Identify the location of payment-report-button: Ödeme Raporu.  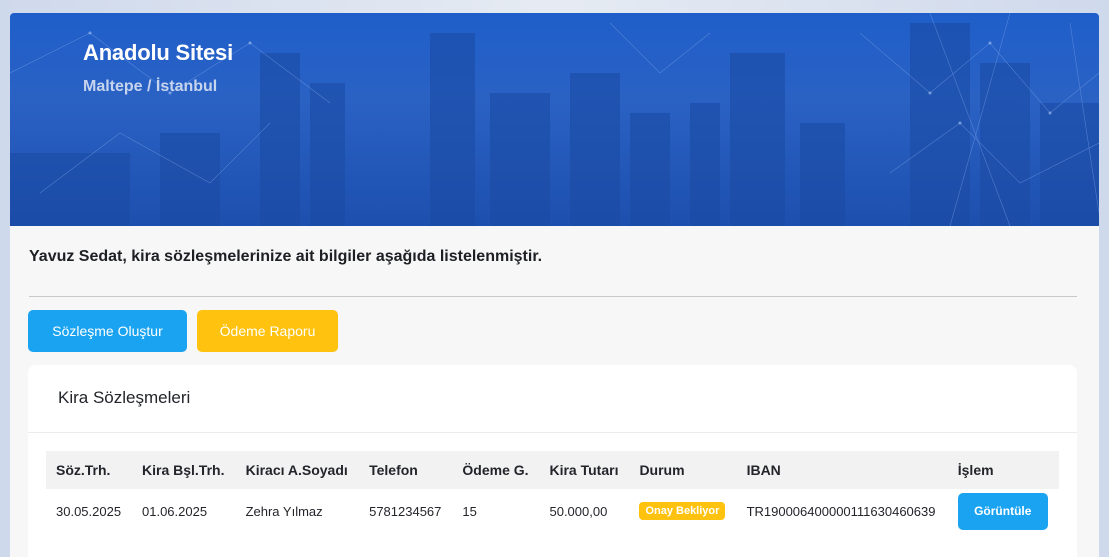
(267, 331).